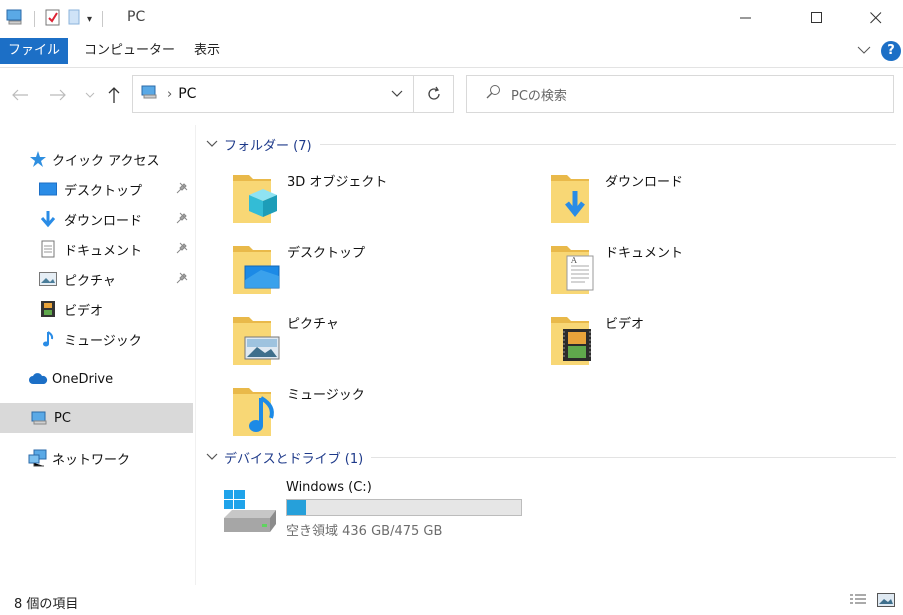 Image resolution: width=903 pixels, height=615 pixels. Describe the element at coordinates (404, 507) in the screenshot. I see `drive-usage-bar` at that location.